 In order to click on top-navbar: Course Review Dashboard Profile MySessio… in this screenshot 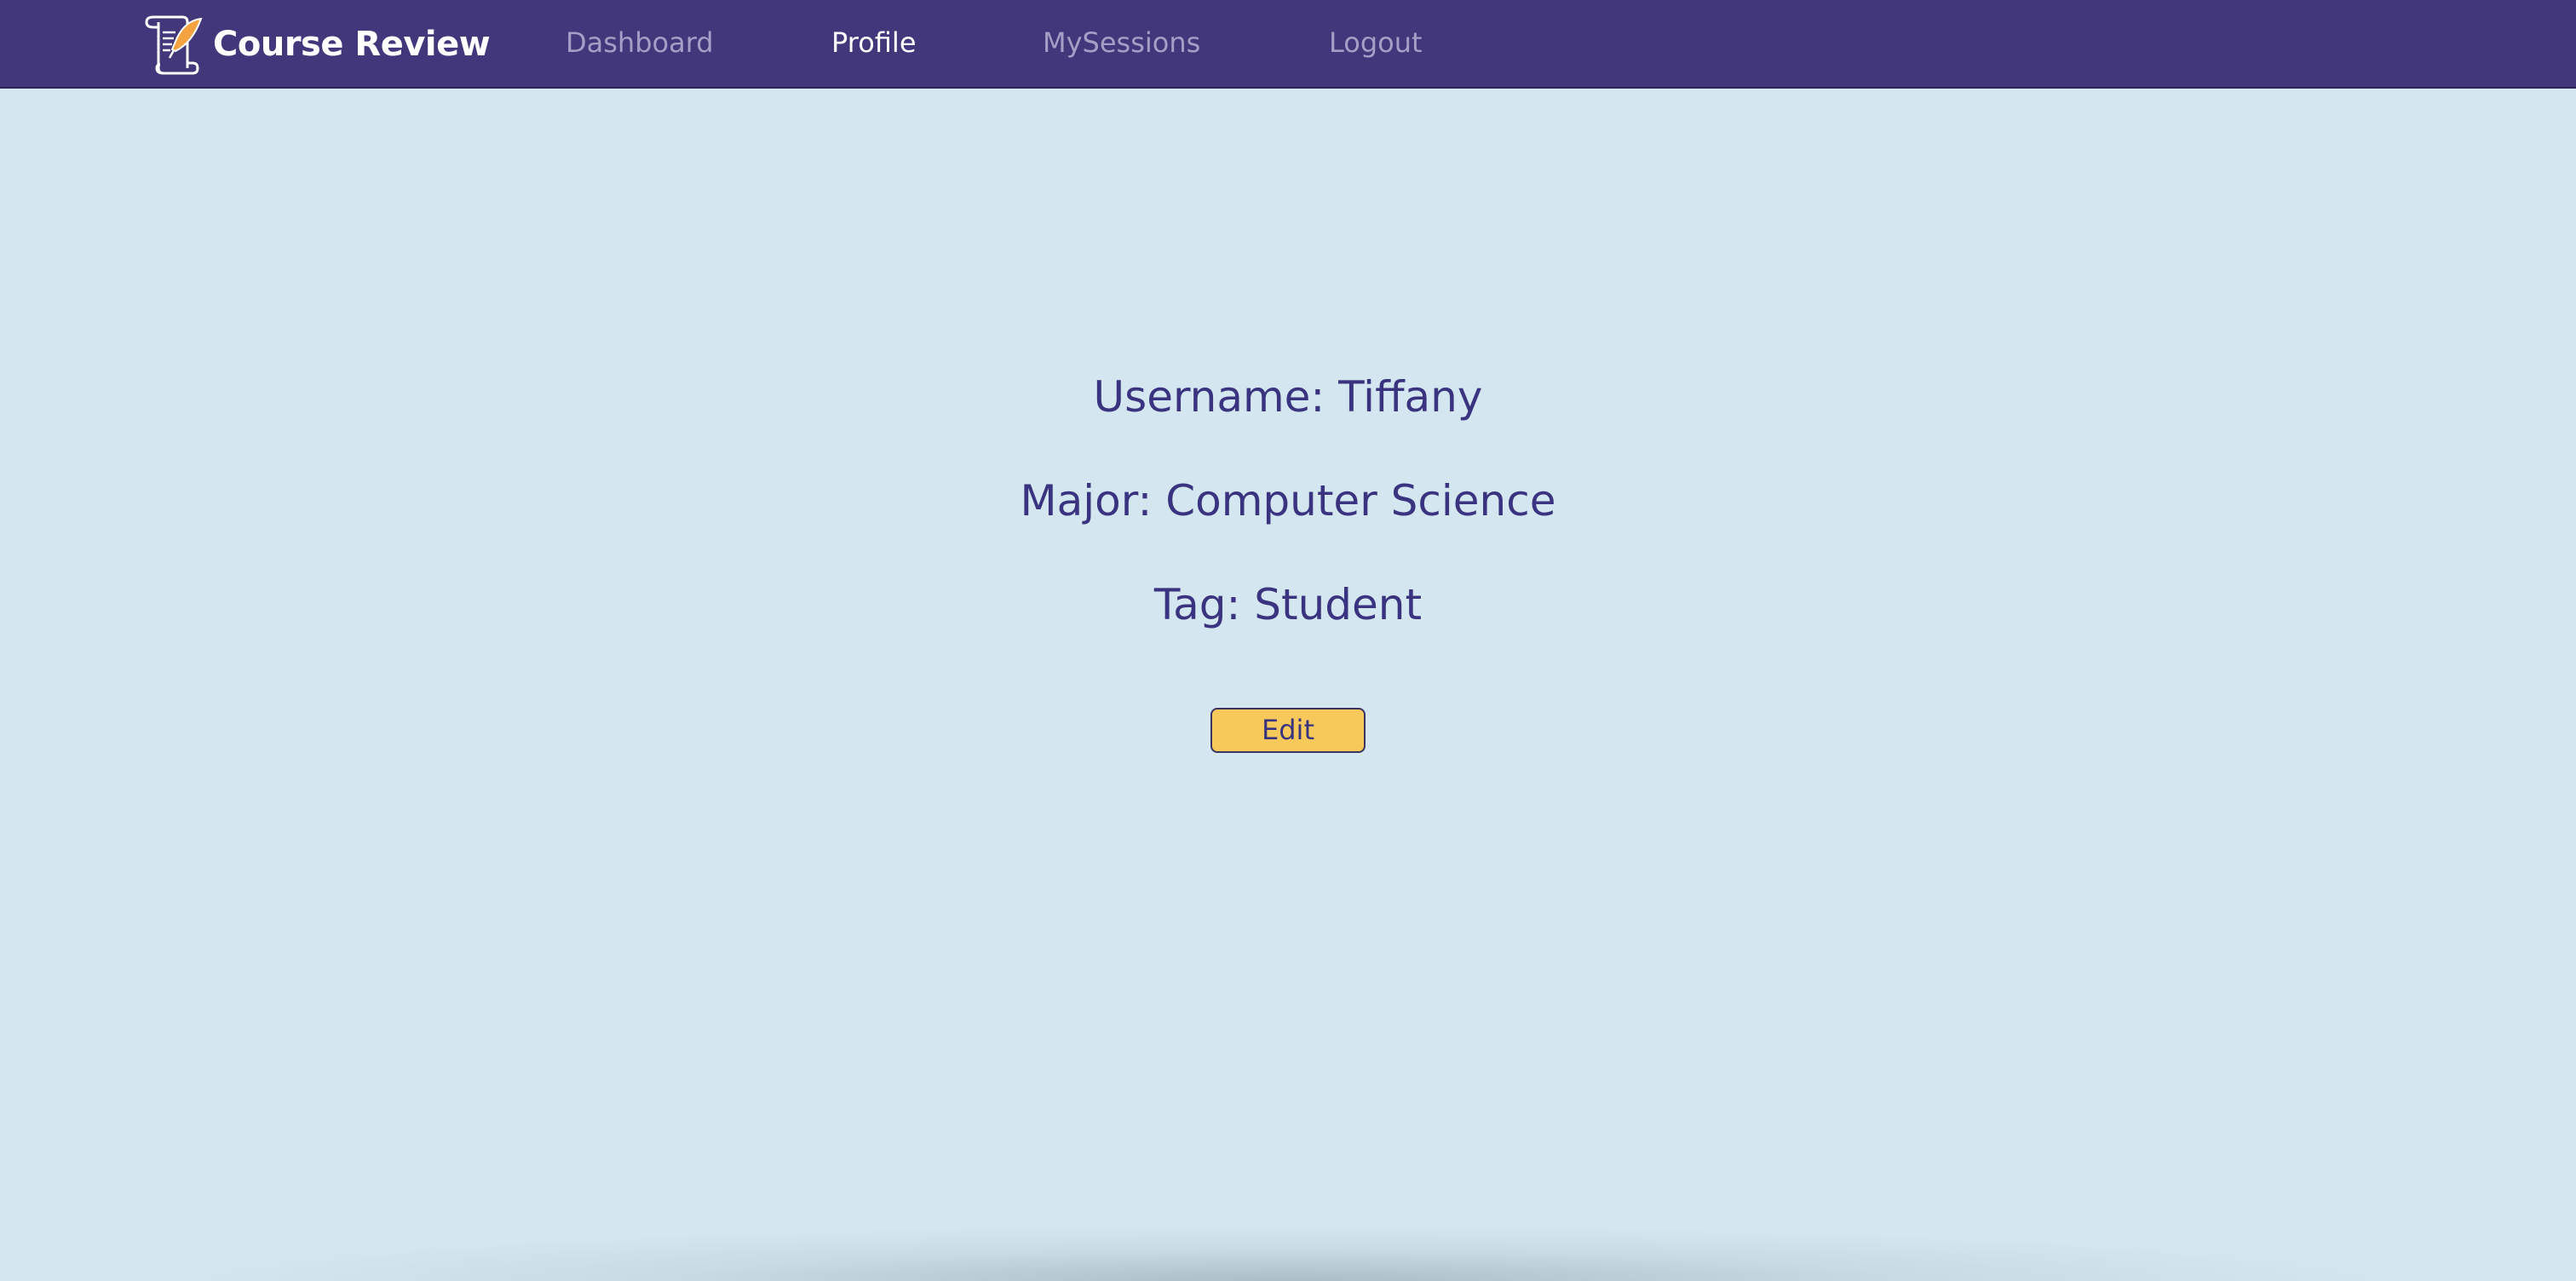, I will do `click(1288, 44)`.